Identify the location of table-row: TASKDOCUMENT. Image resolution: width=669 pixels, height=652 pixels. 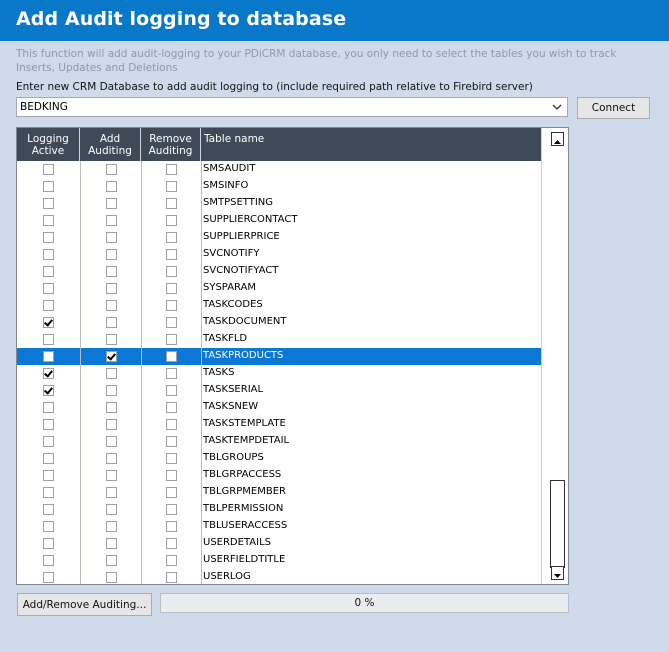
(279, 322).